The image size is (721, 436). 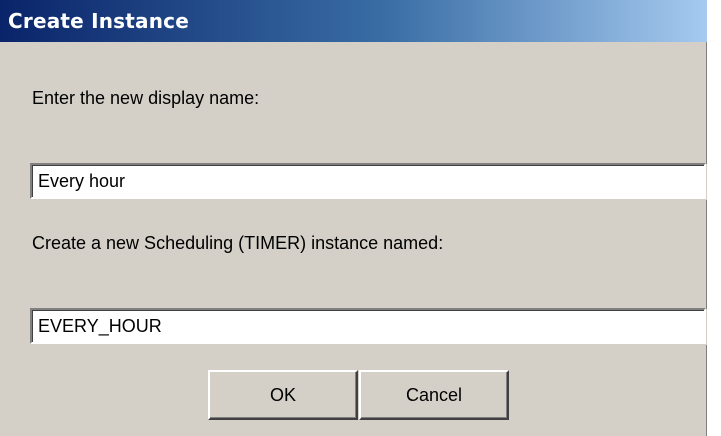 What do you see at coordinates (283, 395) in the screenshot?
I see `ok-button: OK` at bounding box center [283, 395].